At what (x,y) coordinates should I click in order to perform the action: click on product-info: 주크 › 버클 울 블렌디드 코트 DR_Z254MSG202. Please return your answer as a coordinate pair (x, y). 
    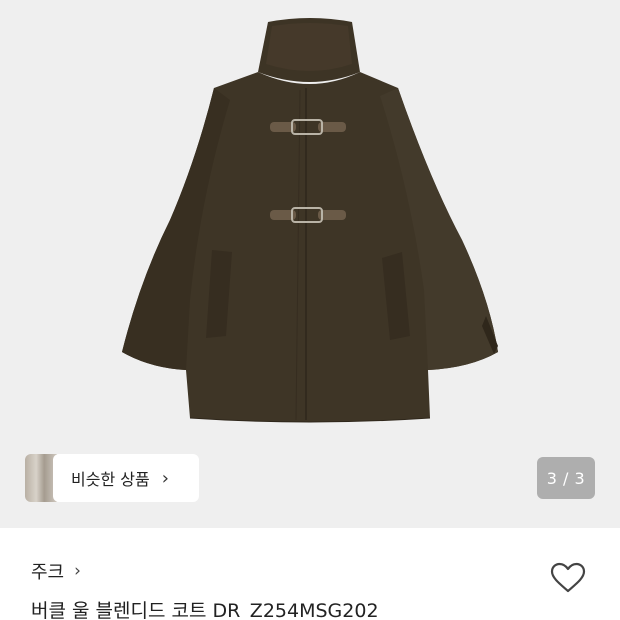
    Looking at the image, I should click on (310, 574).